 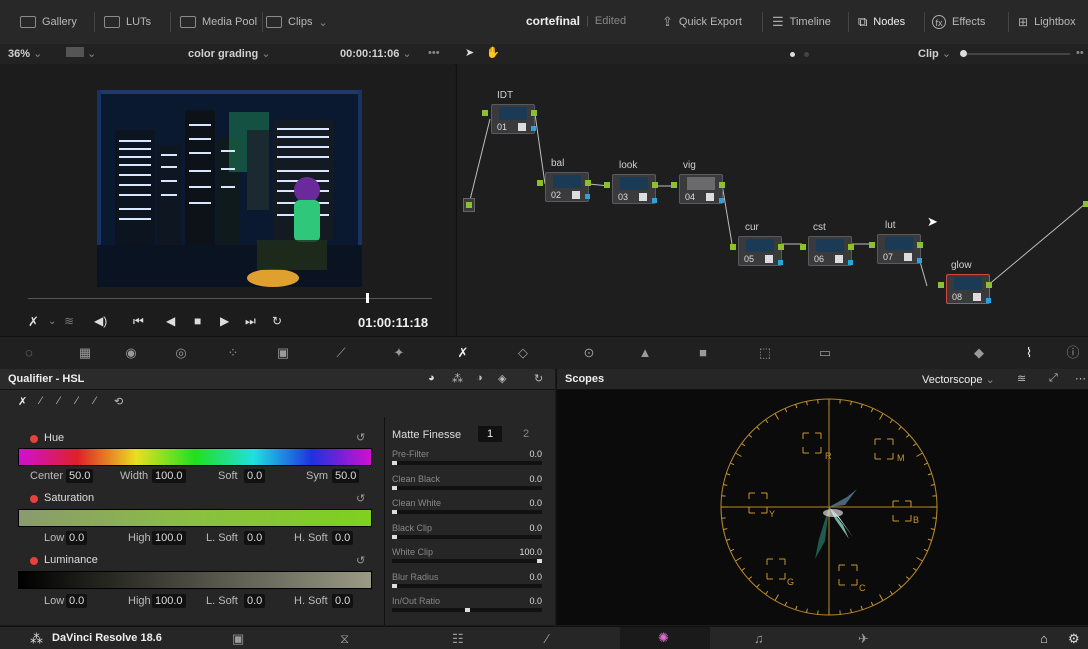 I want to click on matte-tab-1: 1, so click(x=490, y=434).